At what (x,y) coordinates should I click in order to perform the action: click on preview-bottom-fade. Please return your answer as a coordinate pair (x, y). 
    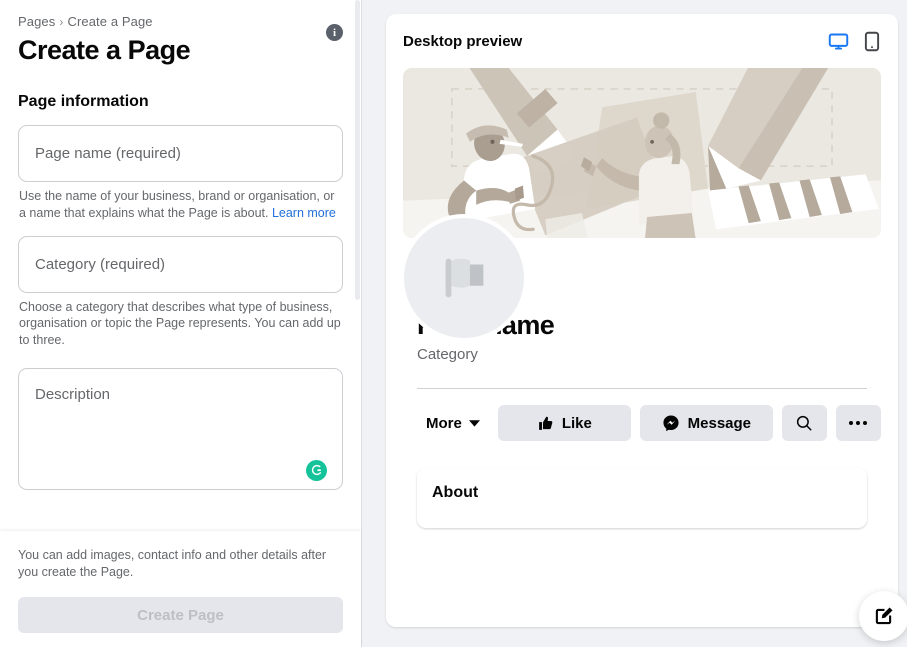
    Looking at the image, I should click on (642, 617).